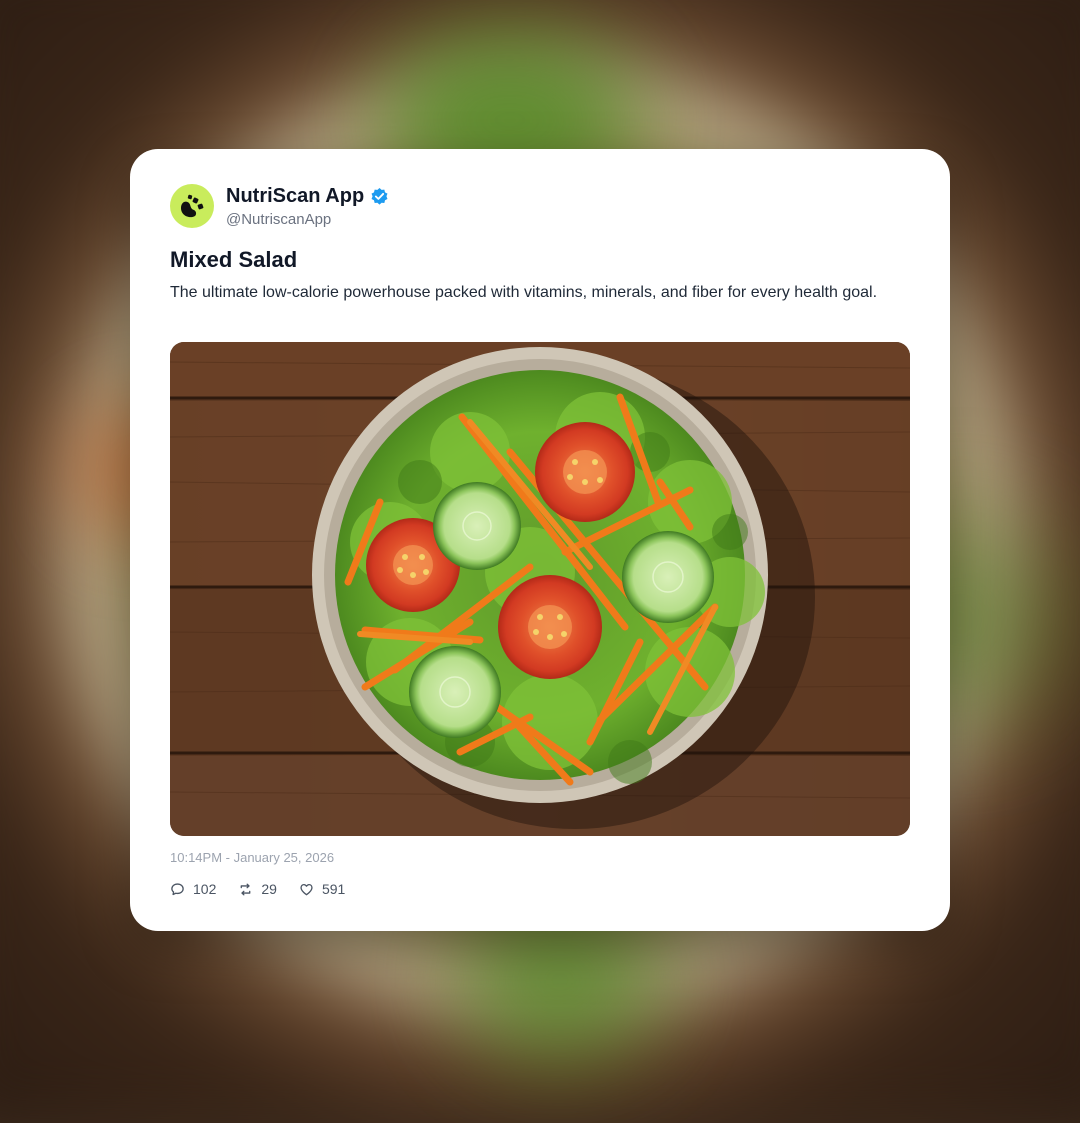 Image resolution: width=1080 pixels, height=1123 pixels. What do you see at coordinates (252, 857) in the screenshot?
I see `post-timestamp: 10:14PM - January 25, 2026` at bounding box center [252, 857].